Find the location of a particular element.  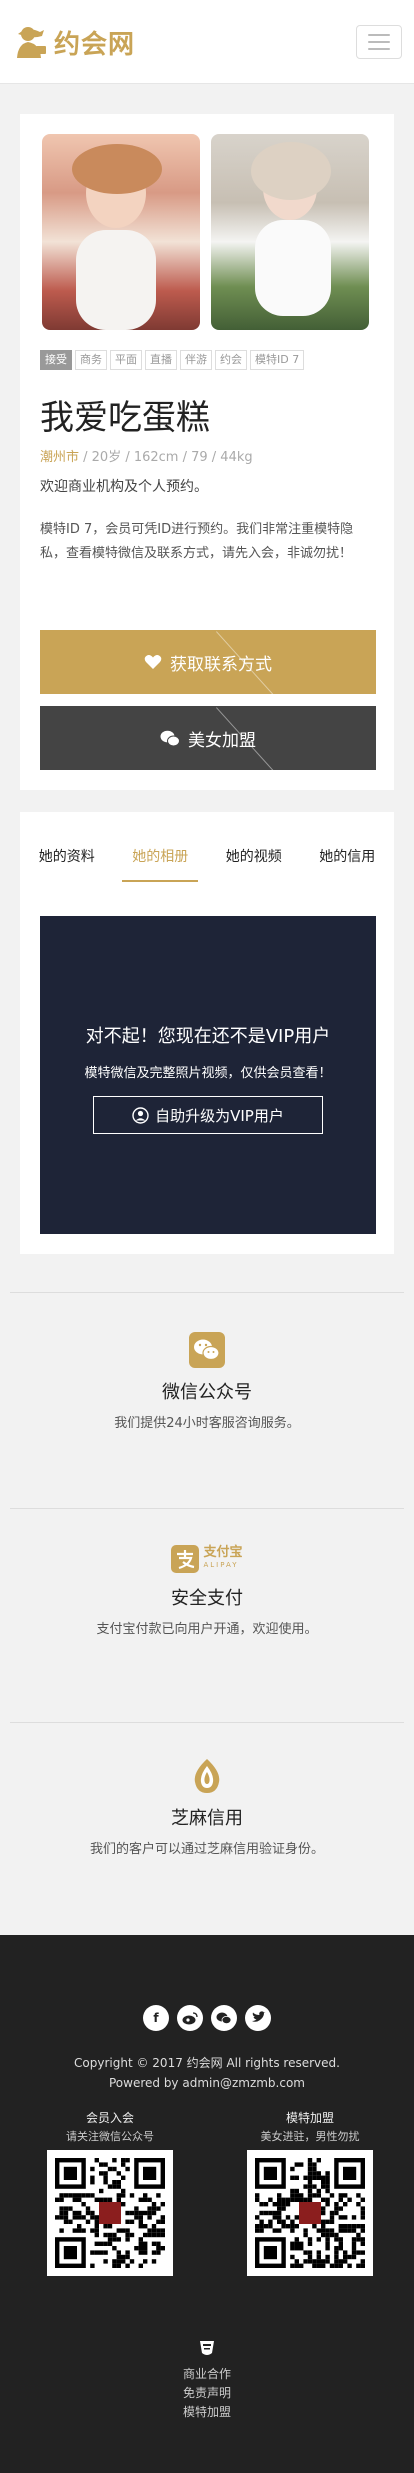

alipay-icon is located at coordinates (185, 1559).